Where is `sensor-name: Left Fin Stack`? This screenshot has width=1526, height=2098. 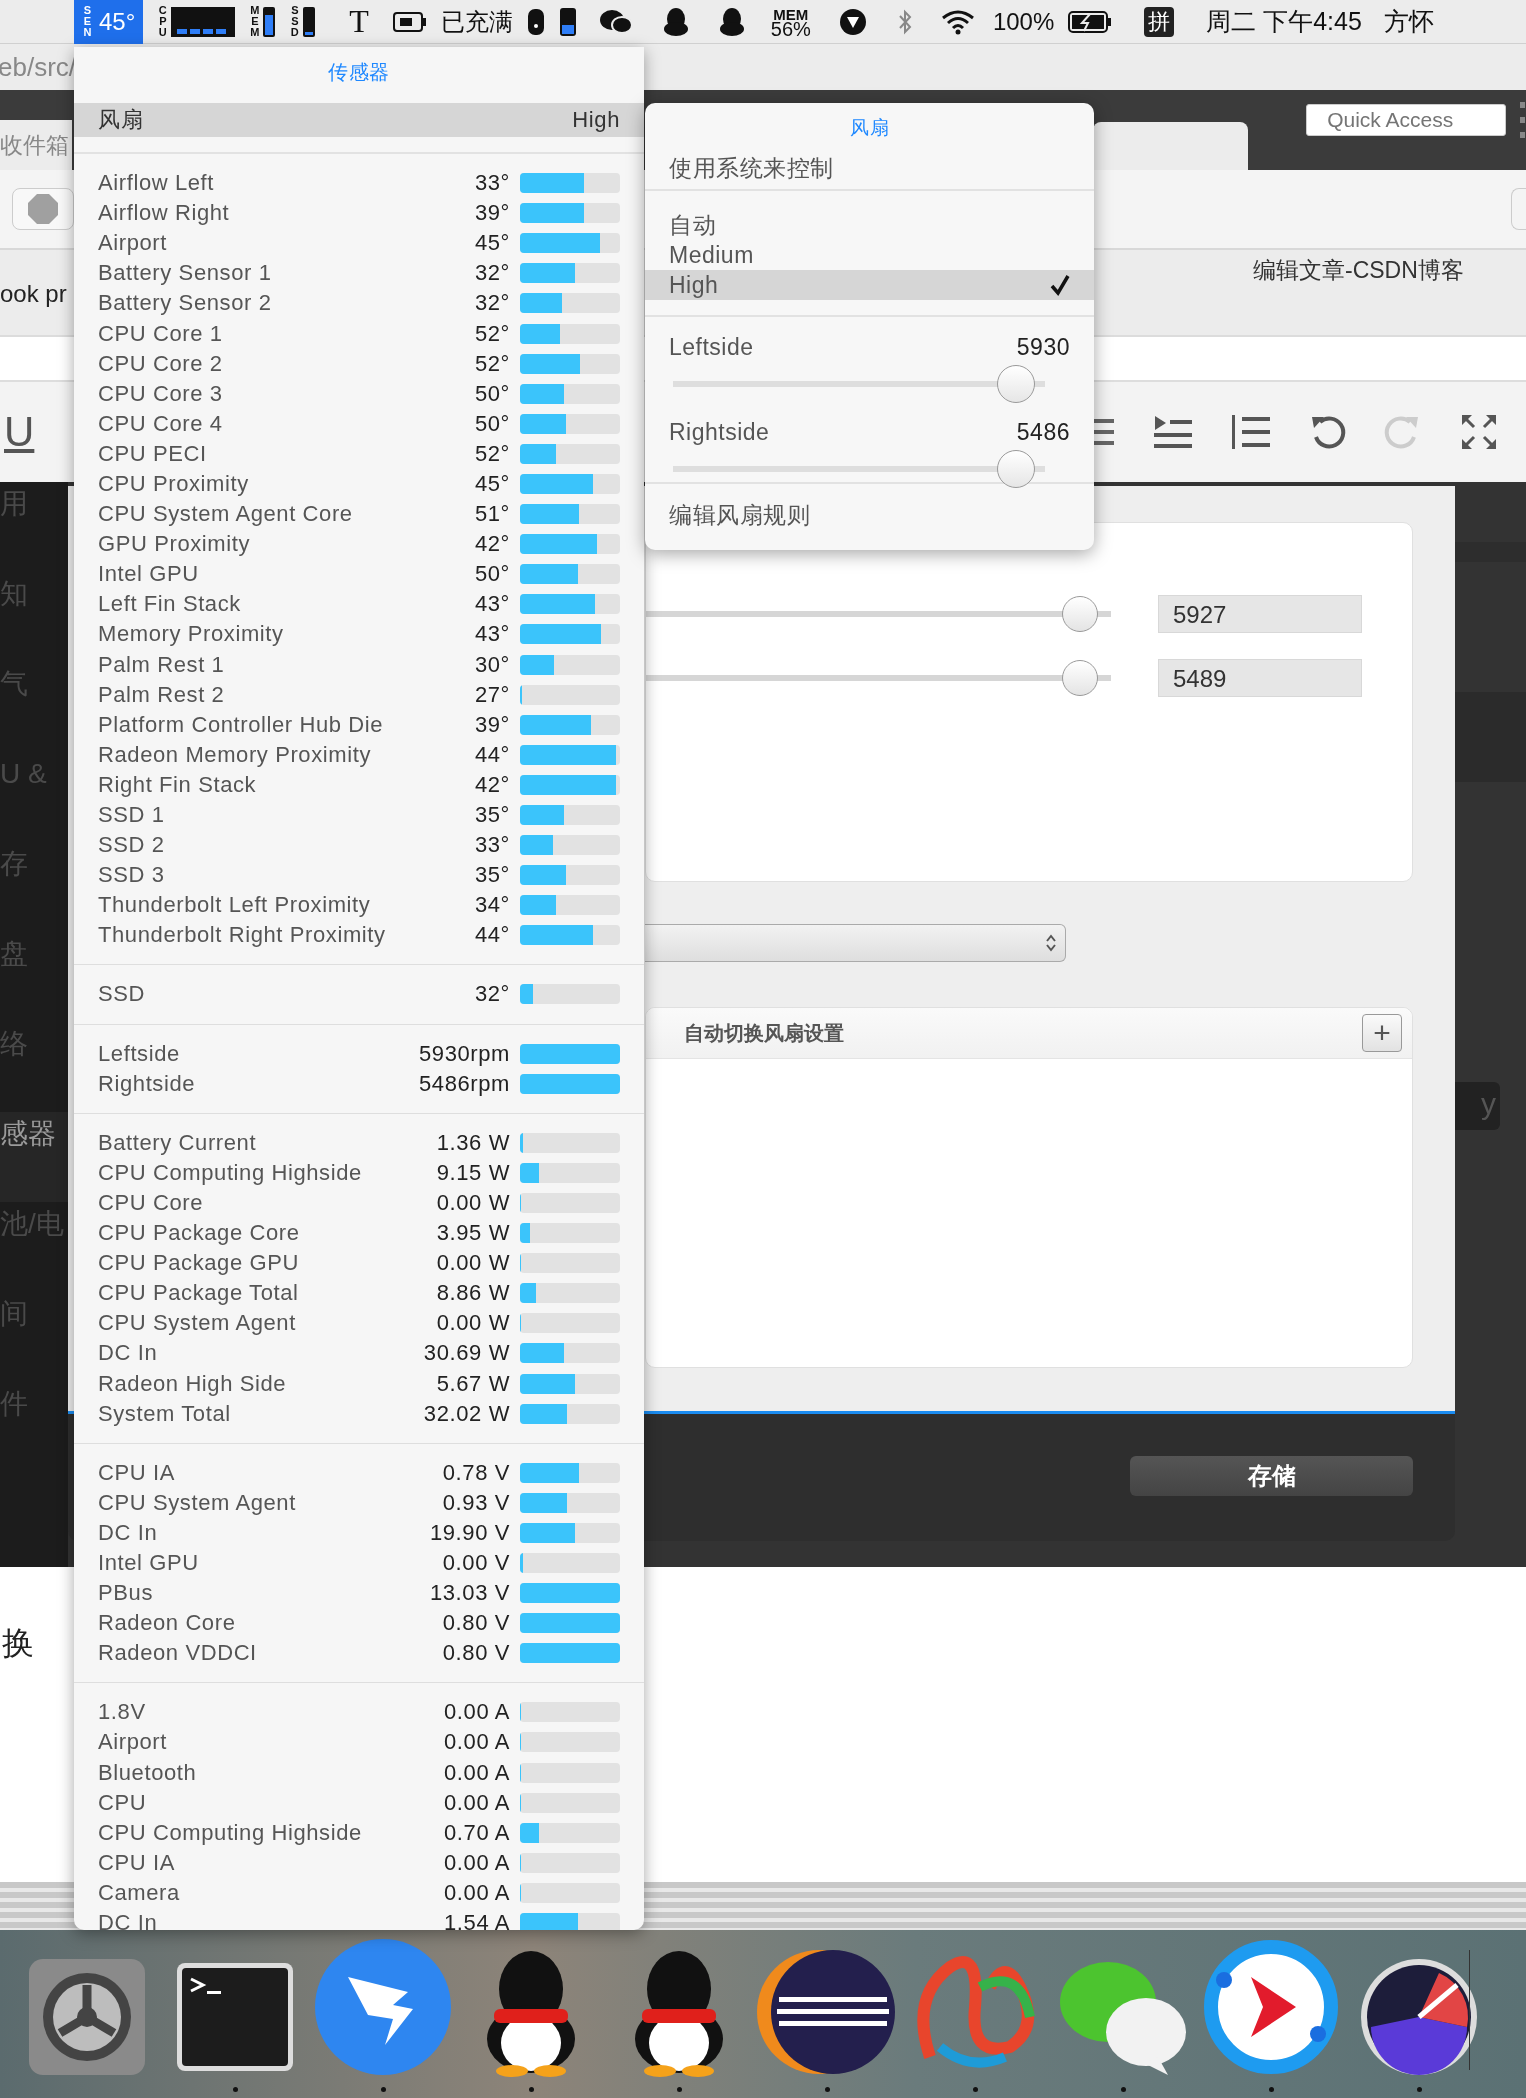 sensor-name: Left Fin Stack is located at coordinates (170, 604).